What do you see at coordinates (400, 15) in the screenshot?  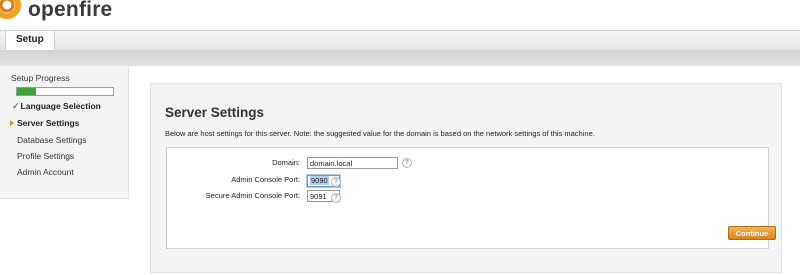 I see `header: openfire™` at bounding box center [400, 15].